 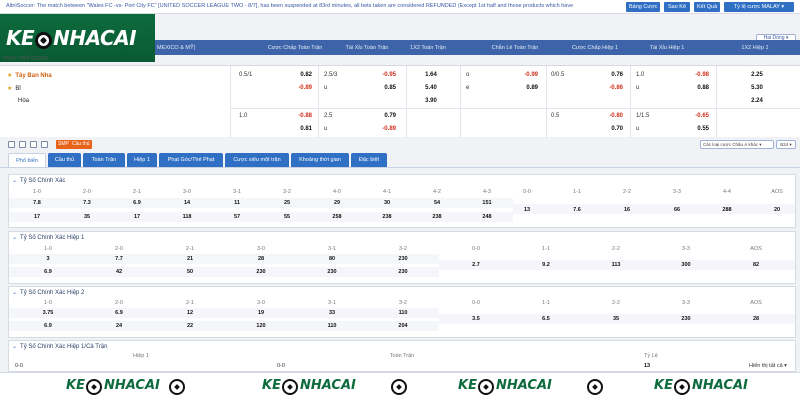 I want to click on score-odds: 13, so click(x=527, y=210).